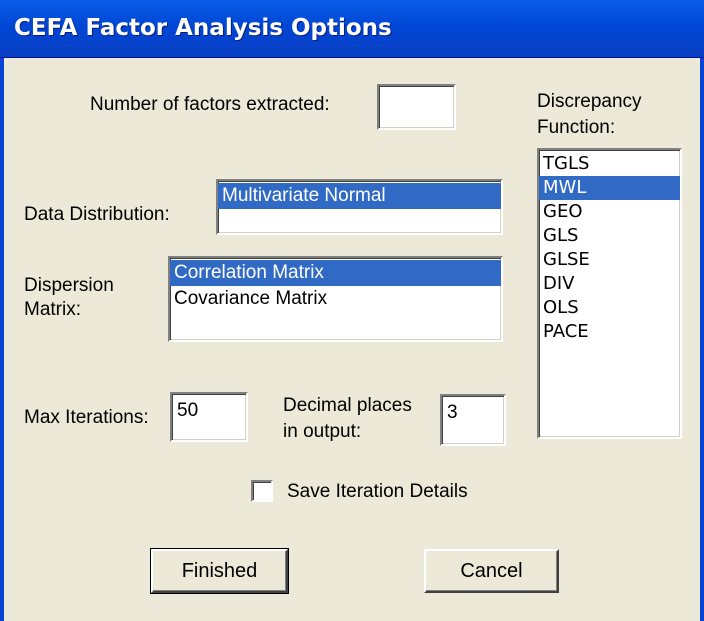 The width and height of the screenshot is (704, 621). Describe the element at coordinates (322, 431) in the screenshot. I see `decimal-places-label-line2: in output:` at that location.